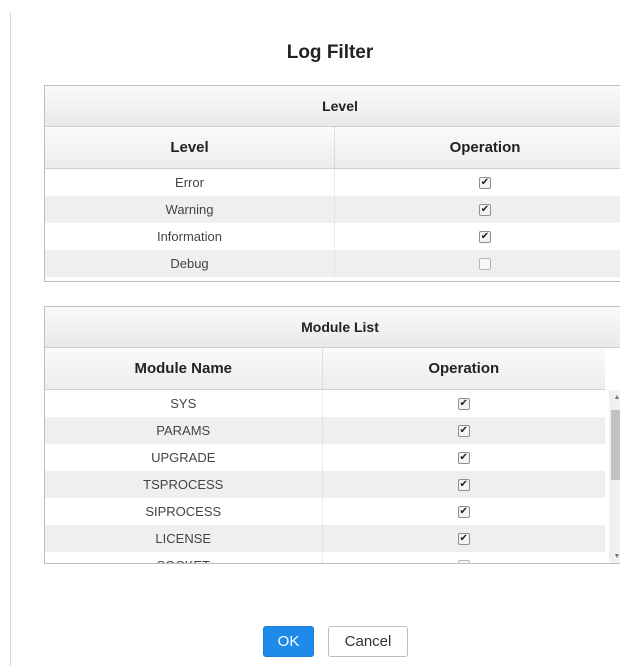  Describe the element at coordinates (325, 430) in the screenshot. I see `table-row: PARAMS` at that location.